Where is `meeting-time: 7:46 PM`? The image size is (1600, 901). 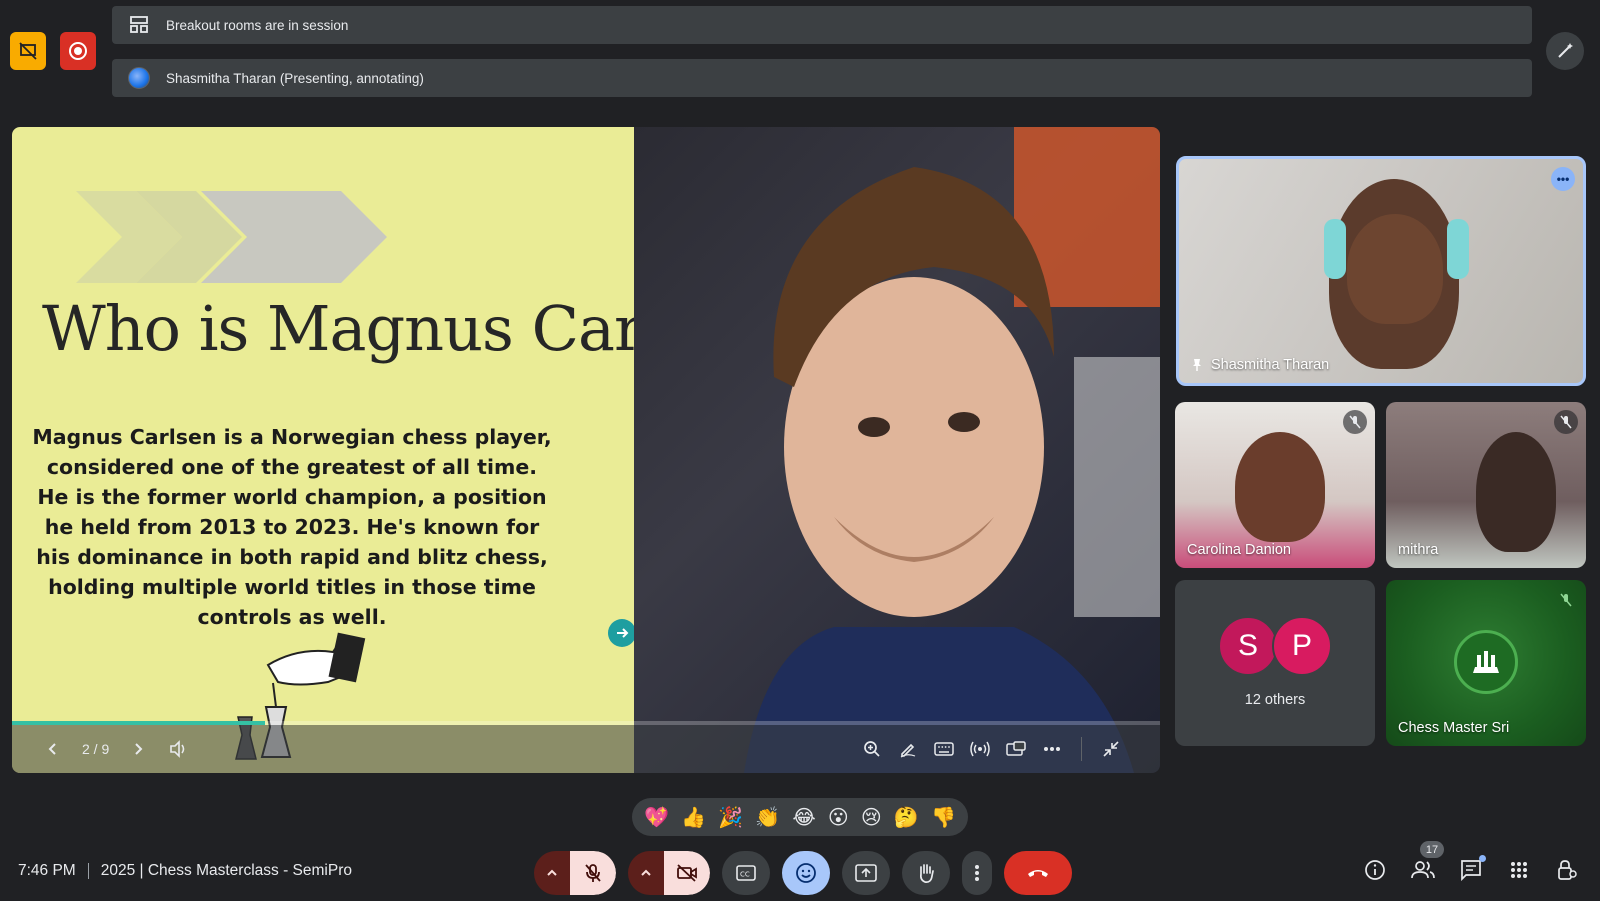 meeting-time: 7:46 PM is located at coordinates (47, 870).